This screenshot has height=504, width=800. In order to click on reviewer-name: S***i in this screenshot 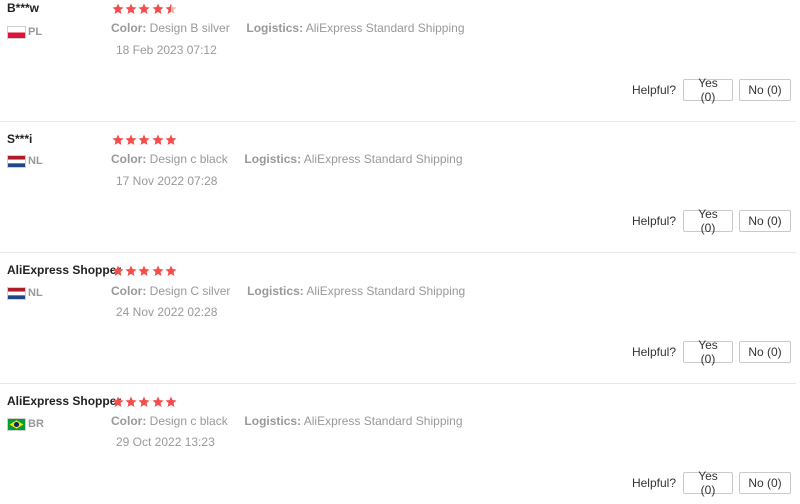, I will do `click(20, 139)`.